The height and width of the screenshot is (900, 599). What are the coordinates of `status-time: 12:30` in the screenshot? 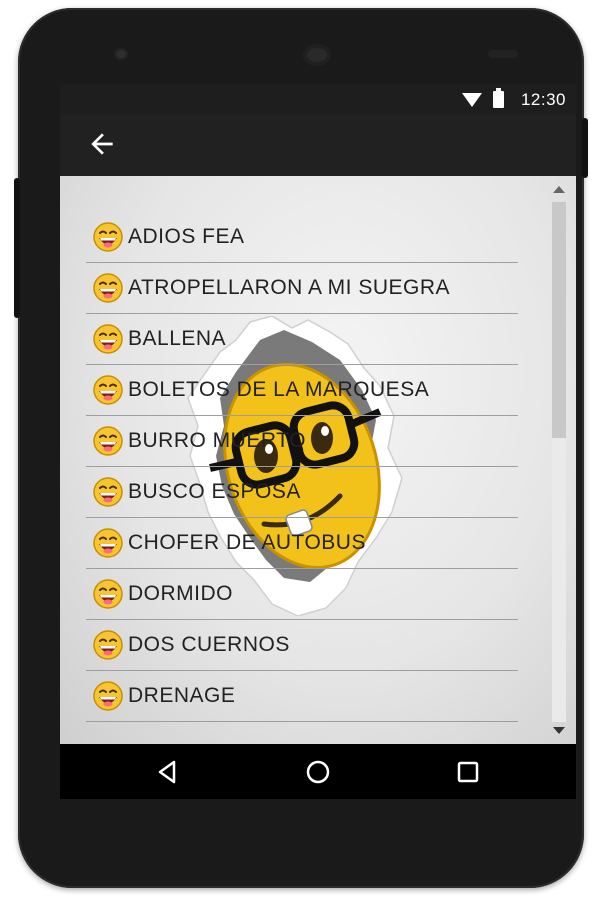 It's located at (543, 99).